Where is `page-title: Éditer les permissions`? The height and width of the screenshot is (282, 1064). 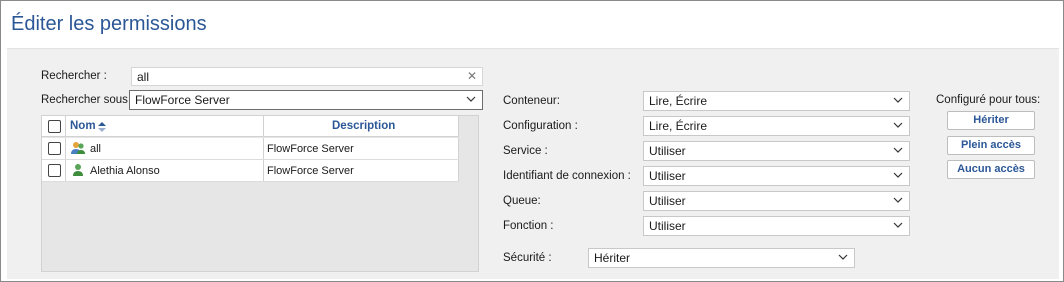 page-title: Éditer les permissions is located at coordinates (109, 24).